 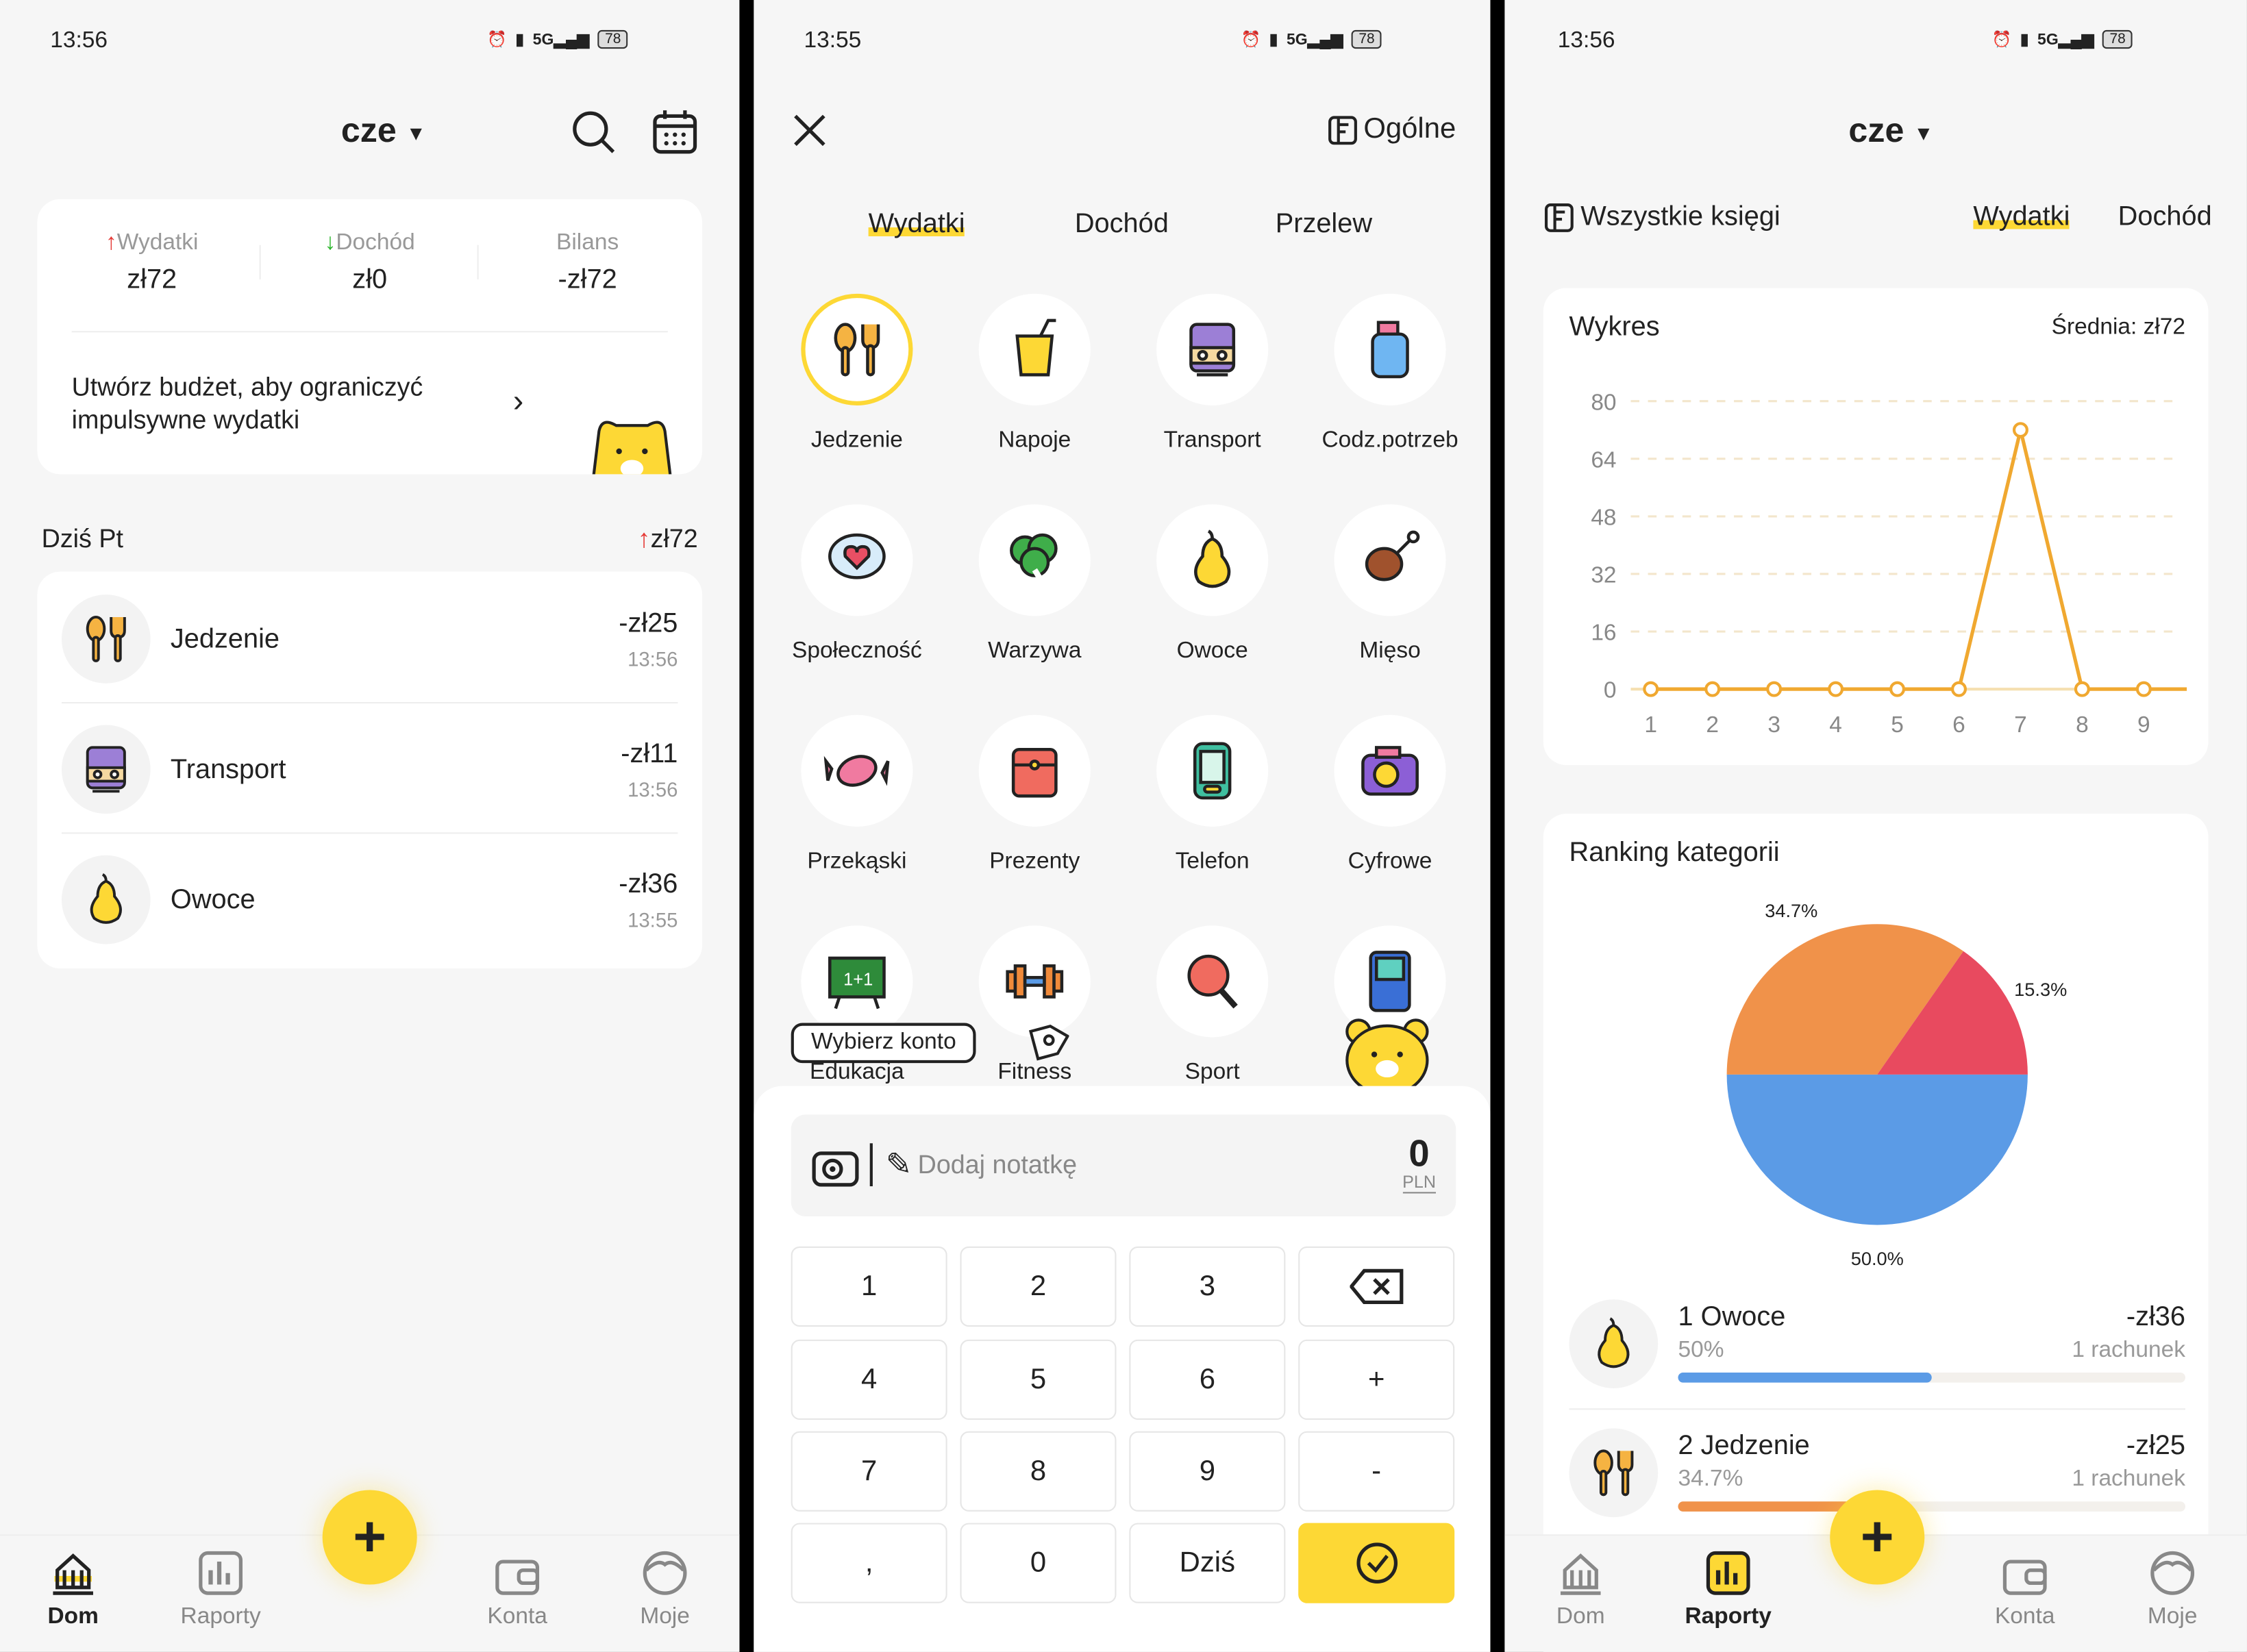 I want to click on bar-chart-icon, so click(x=1728, y=1573).